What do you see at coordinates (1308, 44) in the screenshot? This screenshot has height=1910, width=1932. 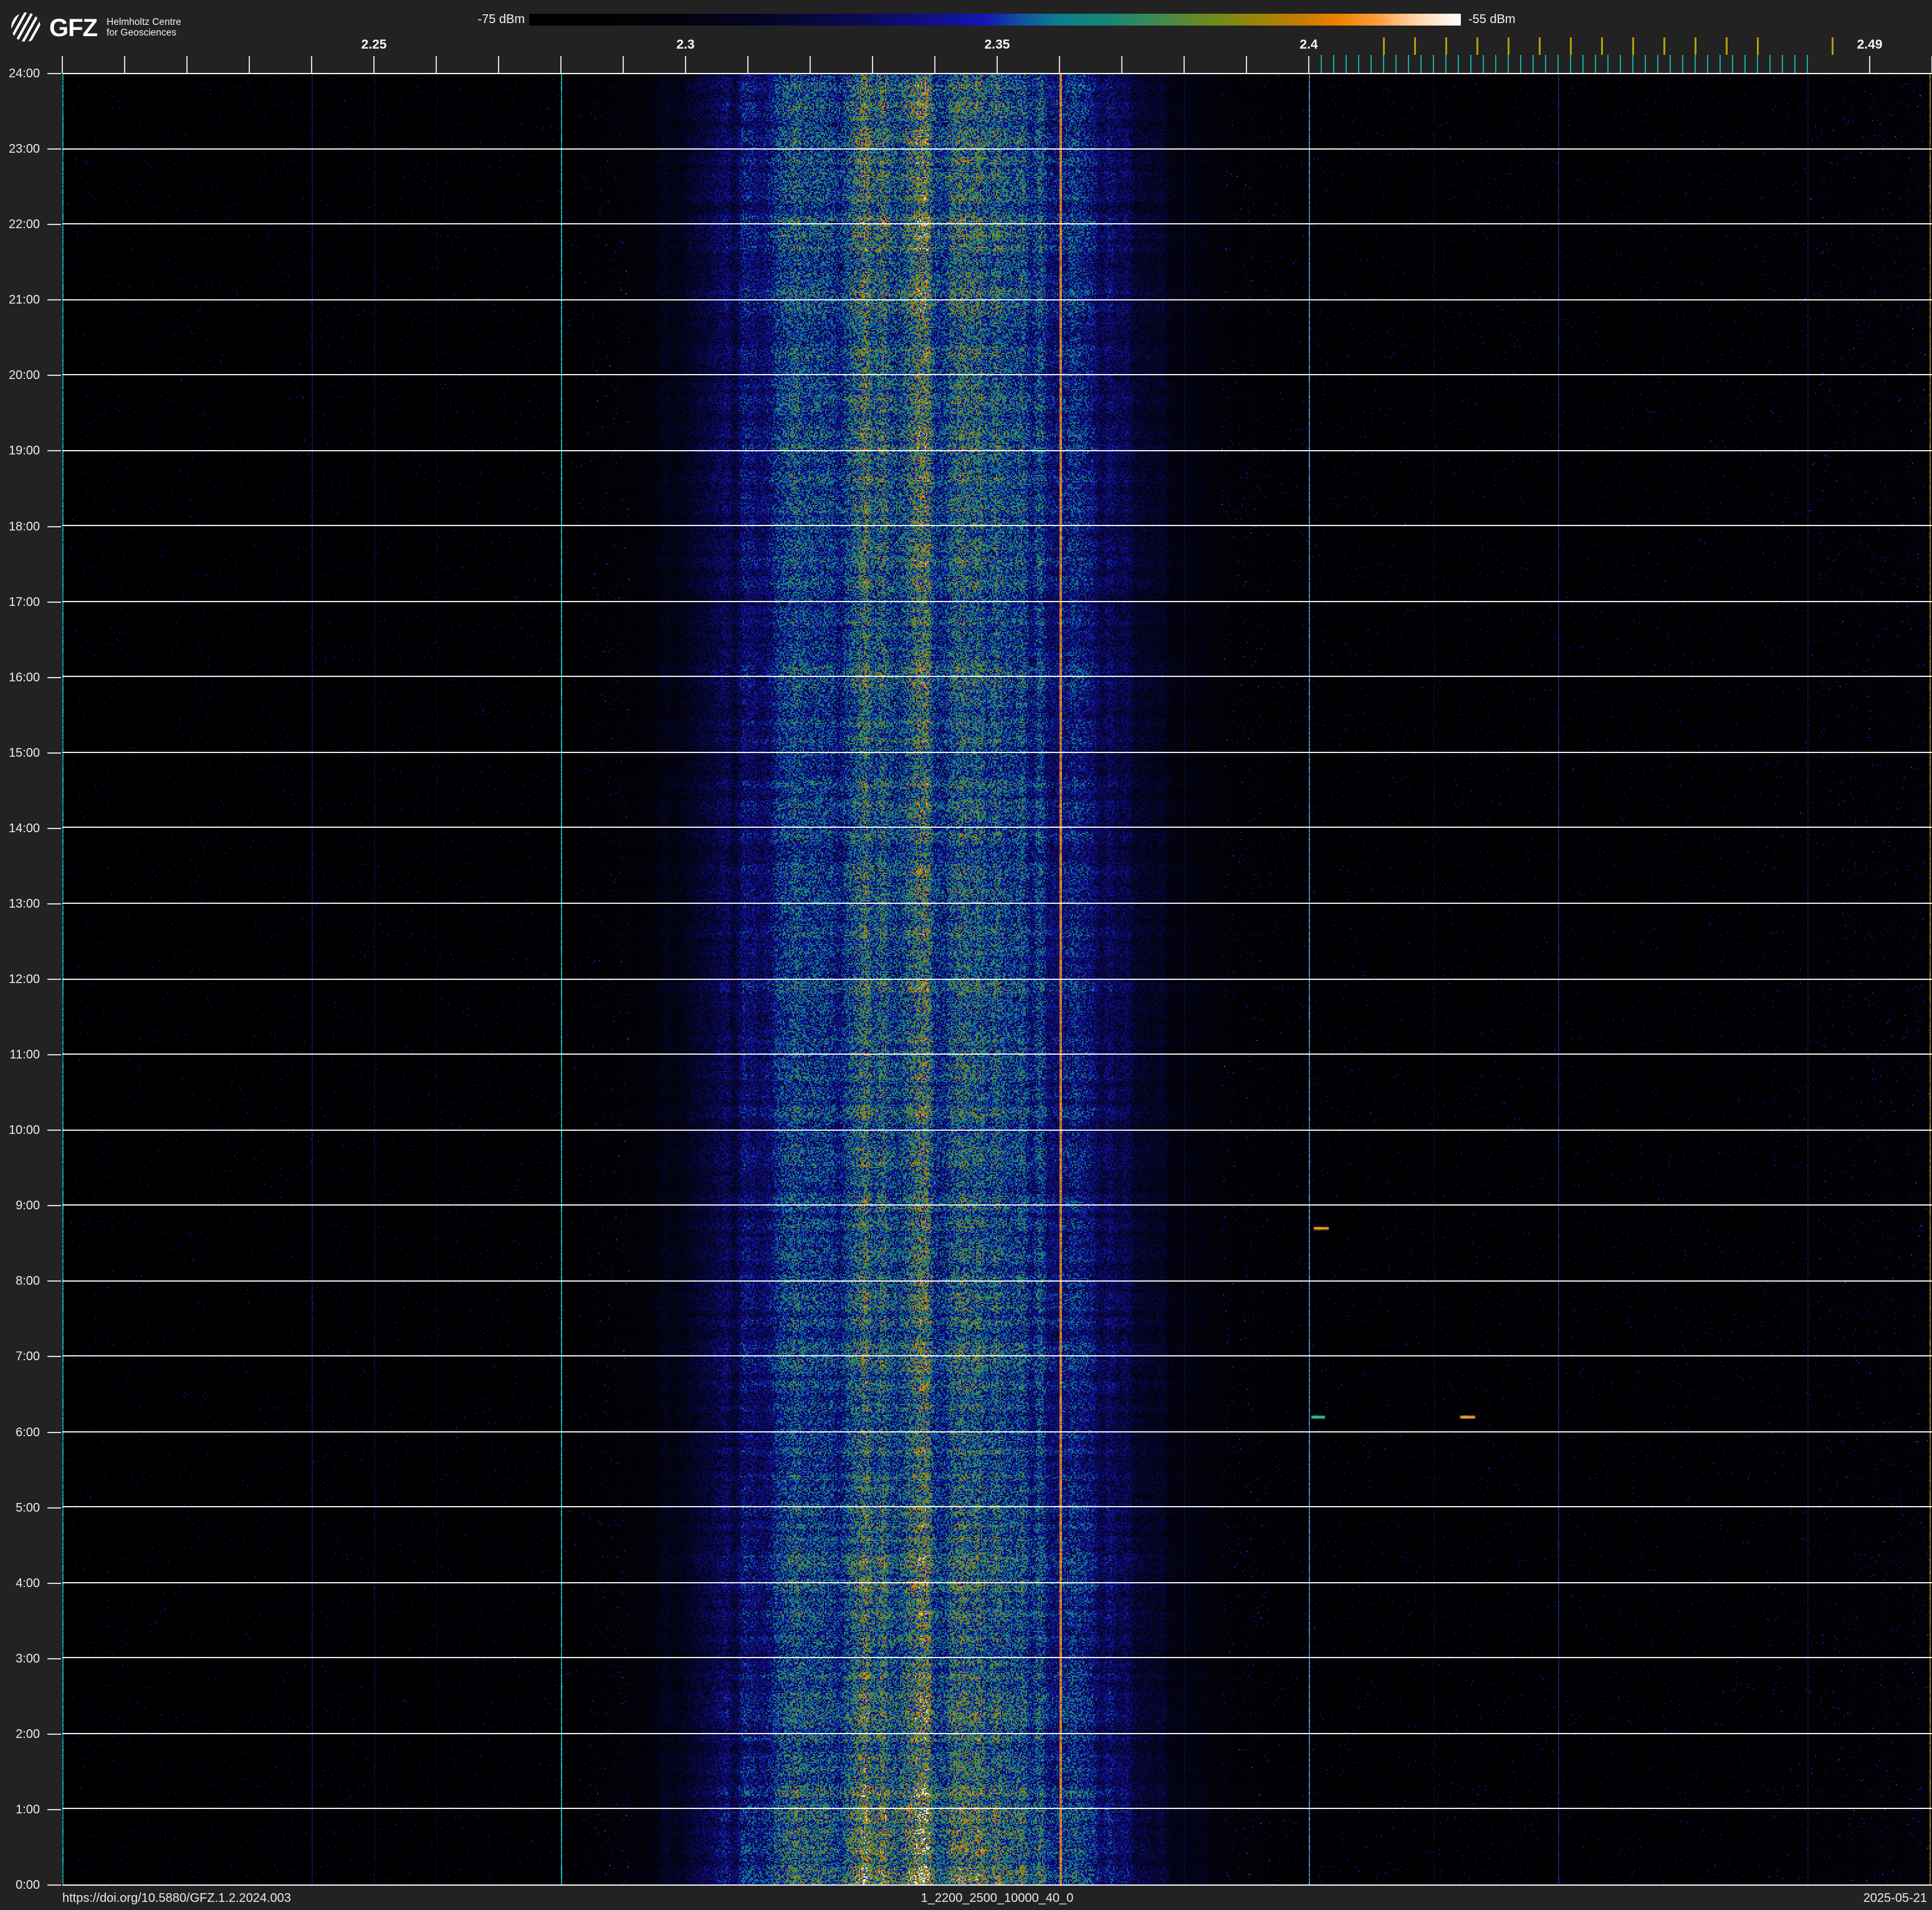 I see `freq-tick-label: 2.4` at bounding box center [1308, 44].